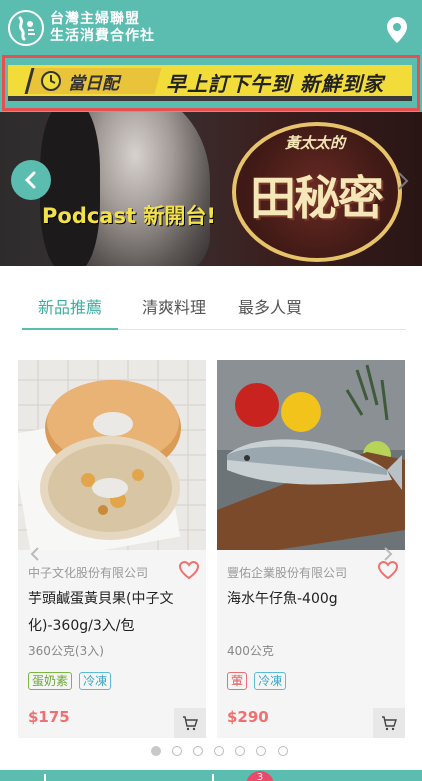  I want to click on promo-headline: Podcast 新開台!, so click(129, 216).